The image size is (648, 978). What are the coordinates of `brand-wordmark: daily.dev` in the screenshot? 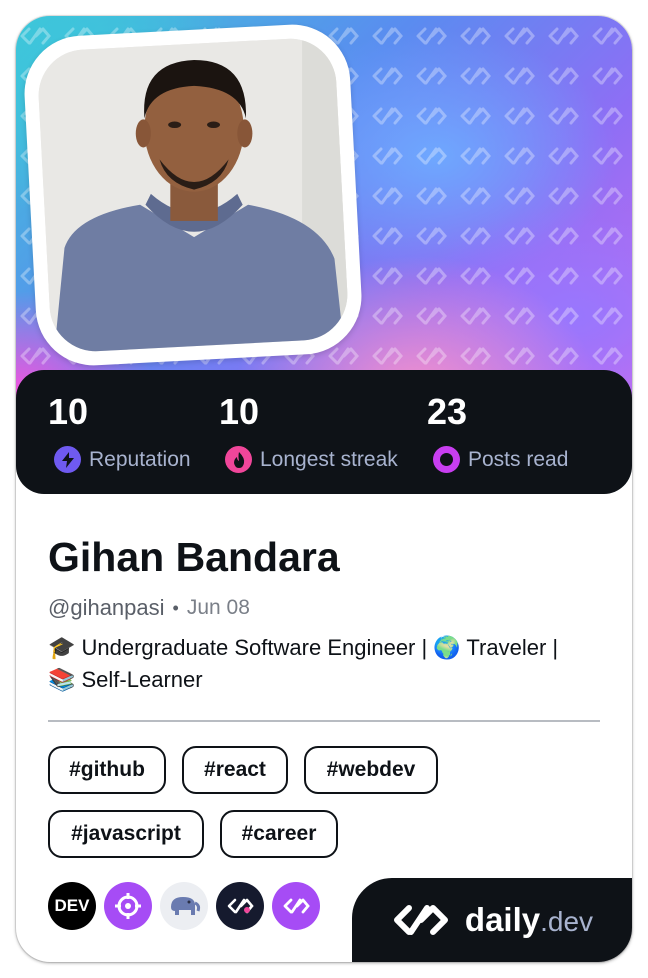 It's located at (529, 919).